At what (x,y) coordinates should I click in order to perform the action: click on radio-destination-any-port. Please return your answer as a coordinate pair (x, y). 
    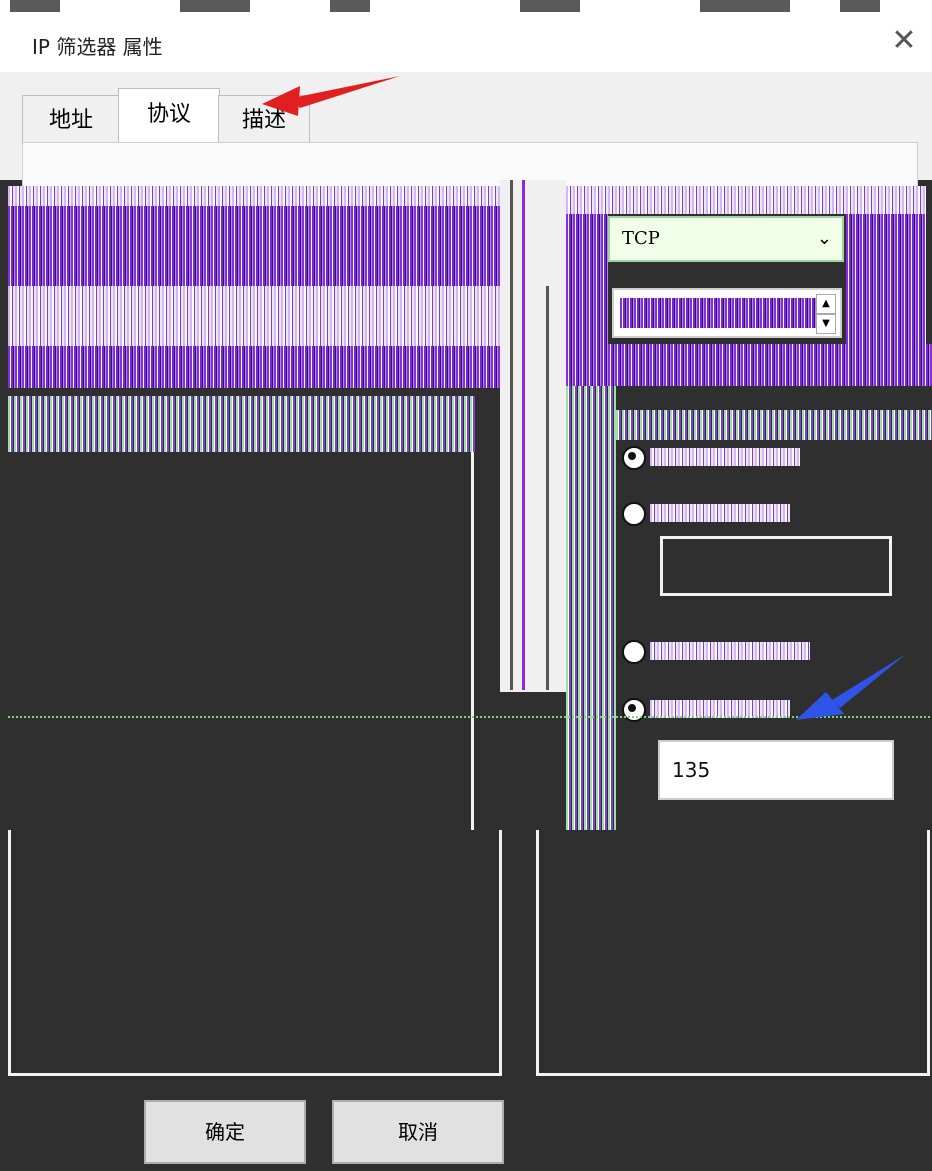
    Looking at the image, I should click on (634, 652).